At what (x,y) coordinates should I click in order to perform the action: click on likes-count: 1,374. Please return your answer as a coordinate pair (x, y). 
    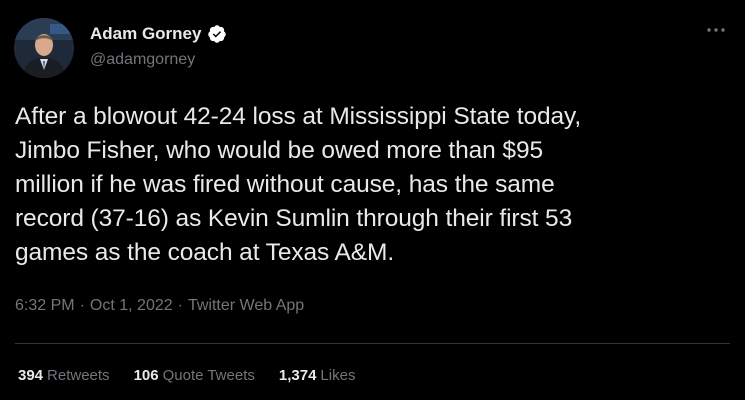
    Looking at the image, I should click on (297, 375).